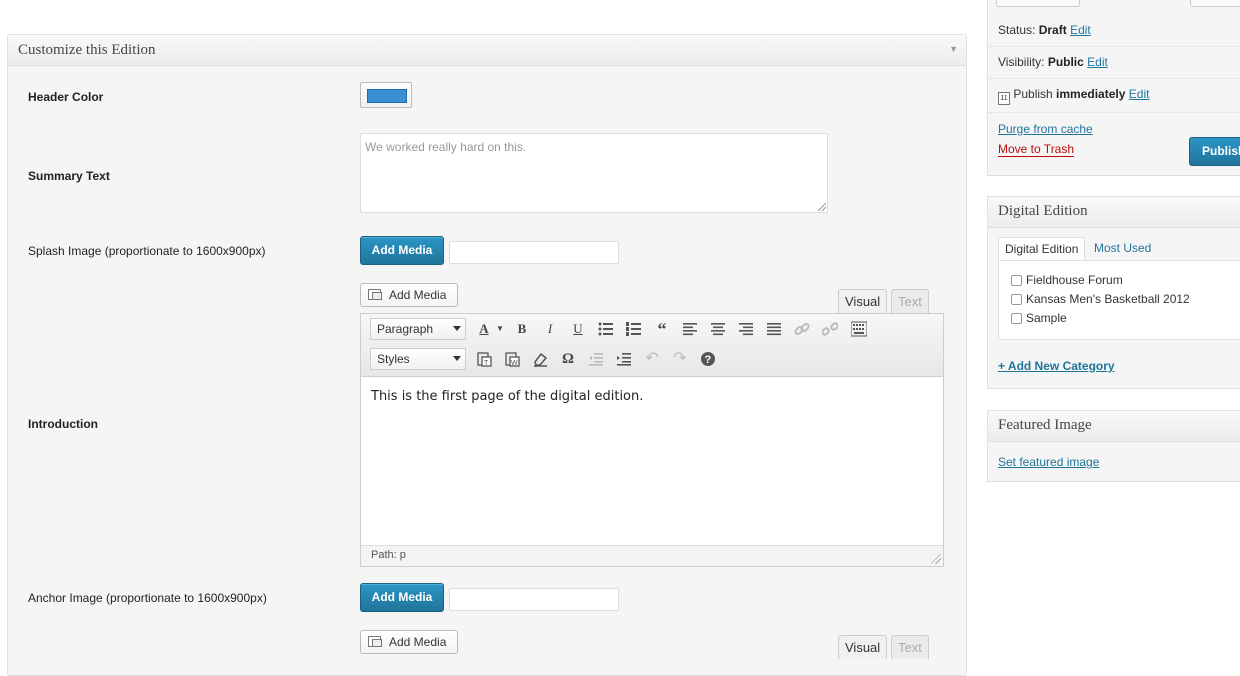  Describe the element at coordinates (1214, 151) in the screenshot. I see `publish-button: Publish` at that location.